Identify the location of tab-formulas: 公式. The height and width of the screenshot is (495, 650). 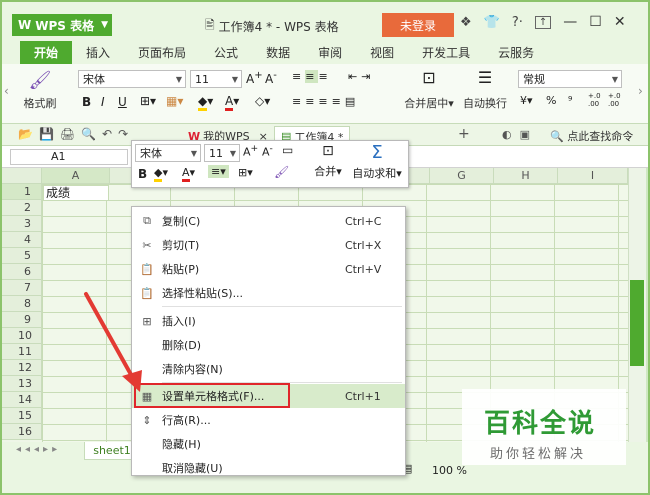
(226, 52).